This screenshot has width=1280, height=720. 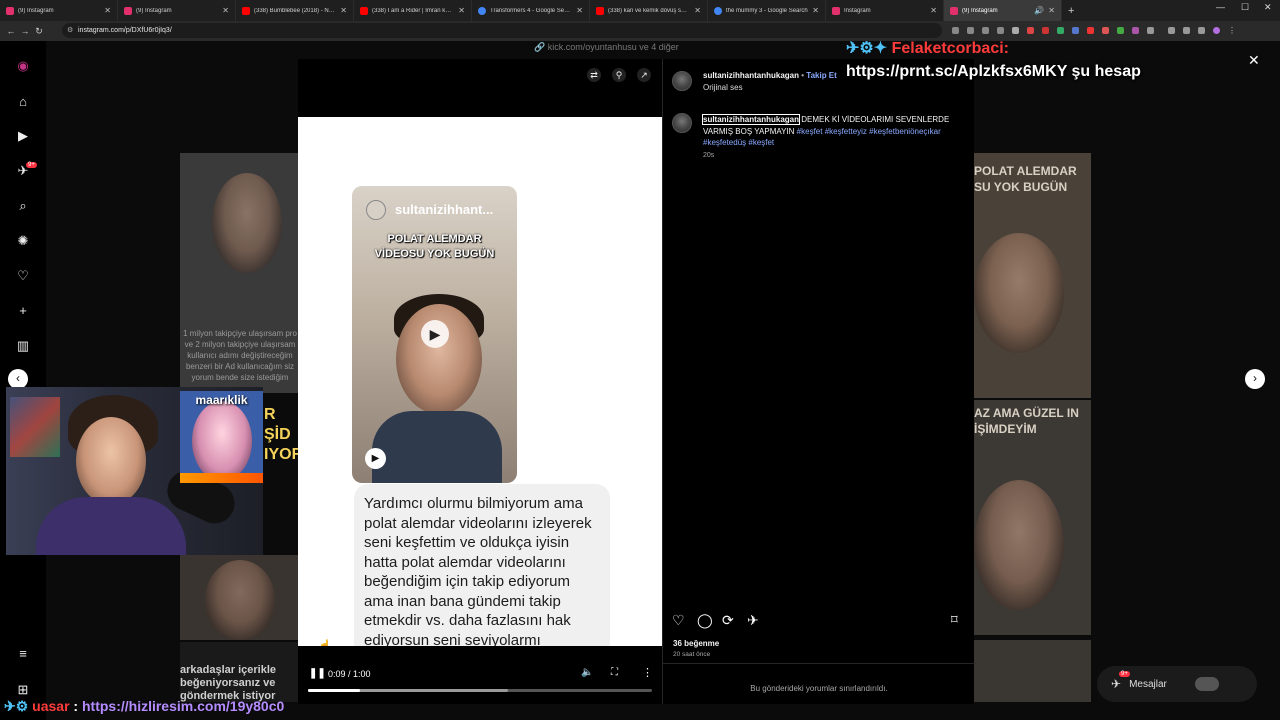 I want to click on close-window-icon: ✕, so click(x=1268, y=7).